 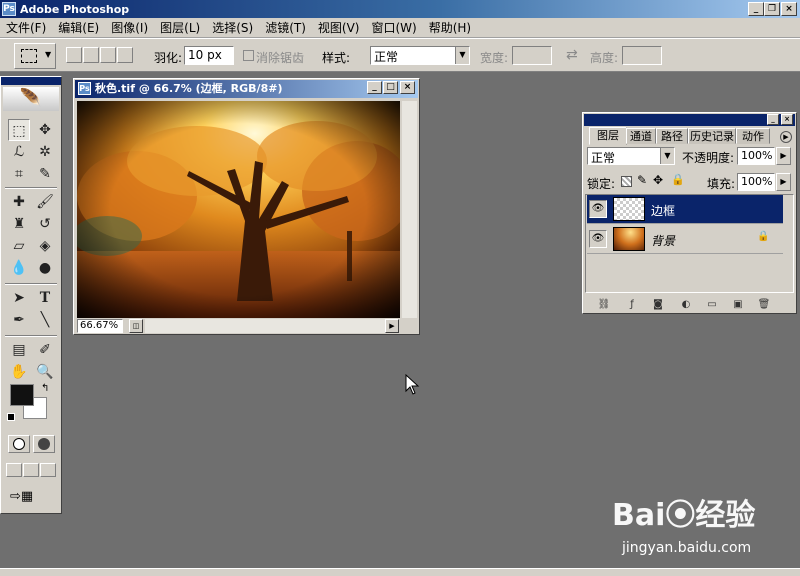 What do you see at coordinates (45, 298) in the screenshot?
I see `type-tool-icon: T` at bounding box center [45, 298].